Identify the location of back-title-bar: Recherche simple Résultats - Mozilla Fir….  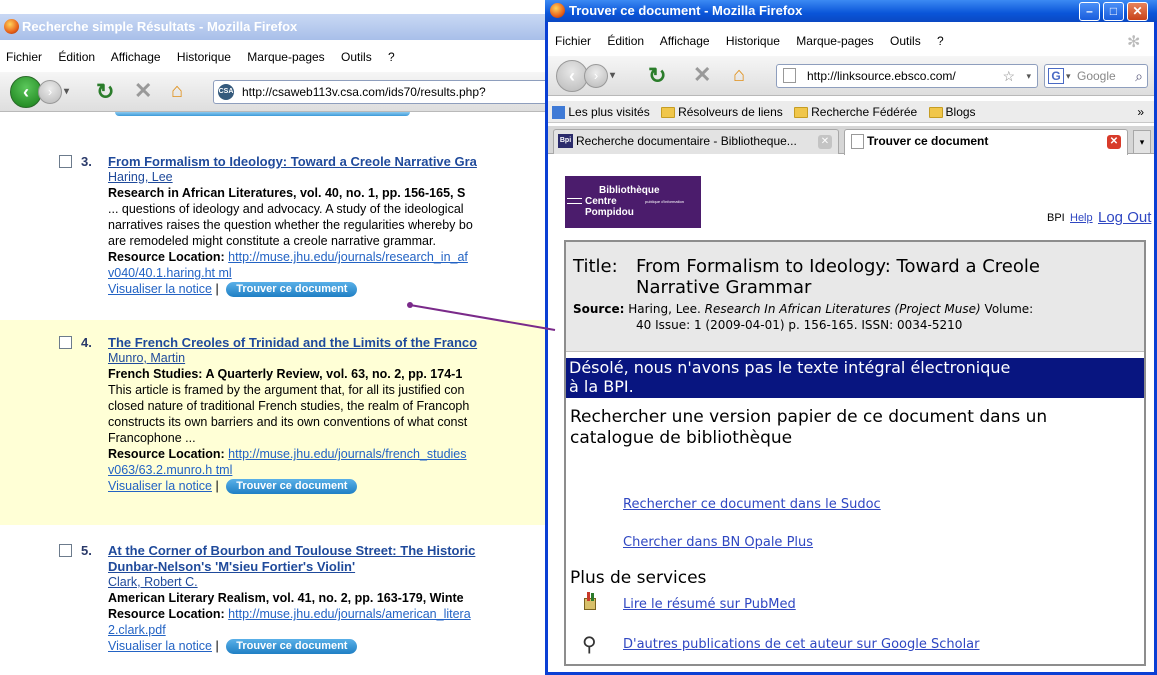
(280, 27).